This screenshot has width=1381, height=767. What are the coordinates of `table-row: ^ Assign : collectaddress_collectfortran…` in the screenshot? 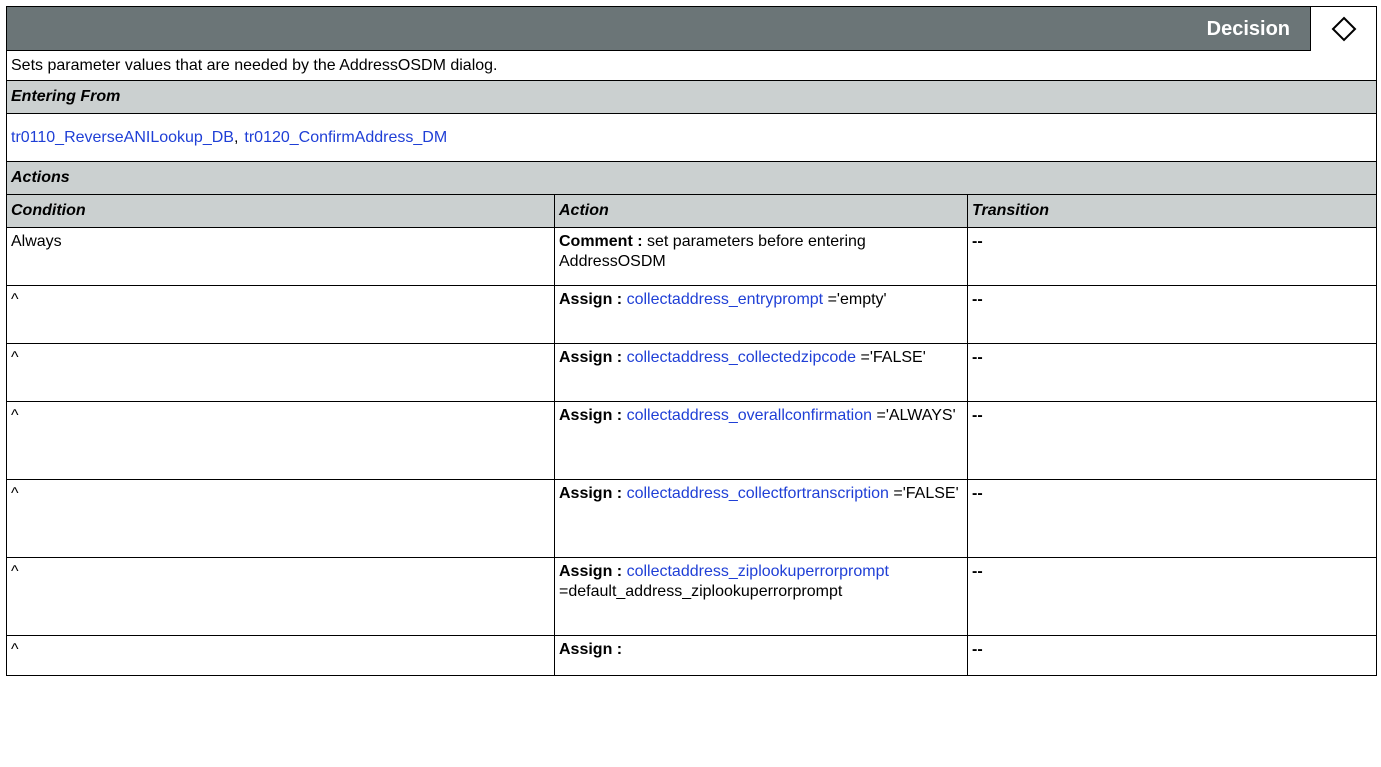 It's located at (691, 518).